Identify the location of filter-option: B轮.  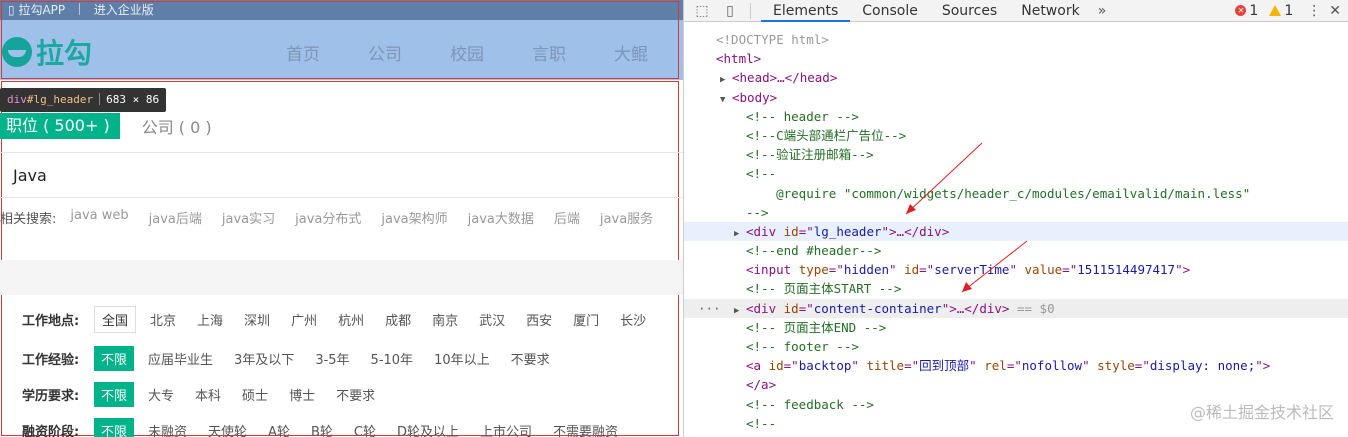
(322, 428).